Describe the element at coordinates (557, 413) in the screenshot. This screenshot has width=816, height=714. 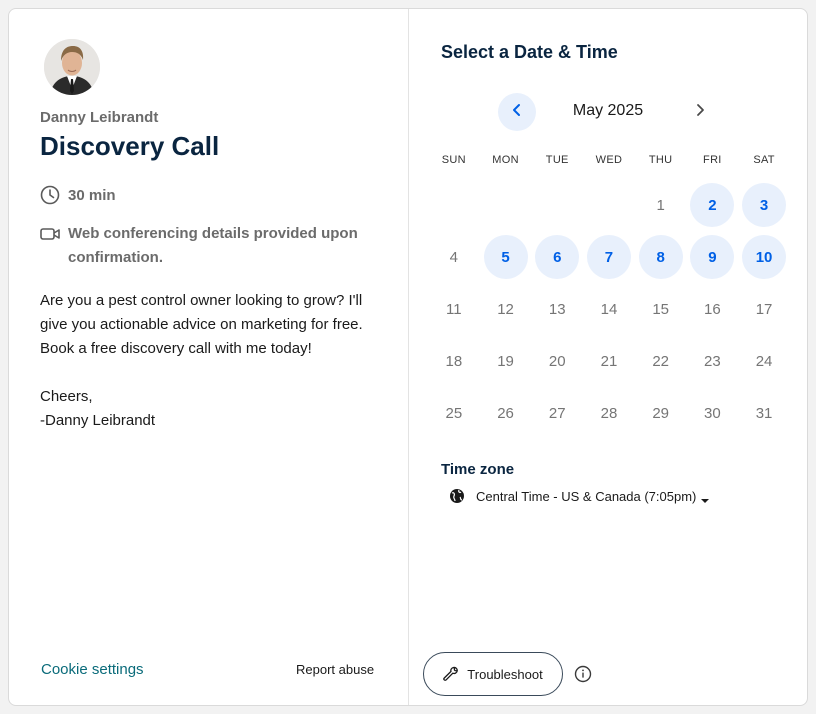
I see `unavailable-day: 27` at that location.